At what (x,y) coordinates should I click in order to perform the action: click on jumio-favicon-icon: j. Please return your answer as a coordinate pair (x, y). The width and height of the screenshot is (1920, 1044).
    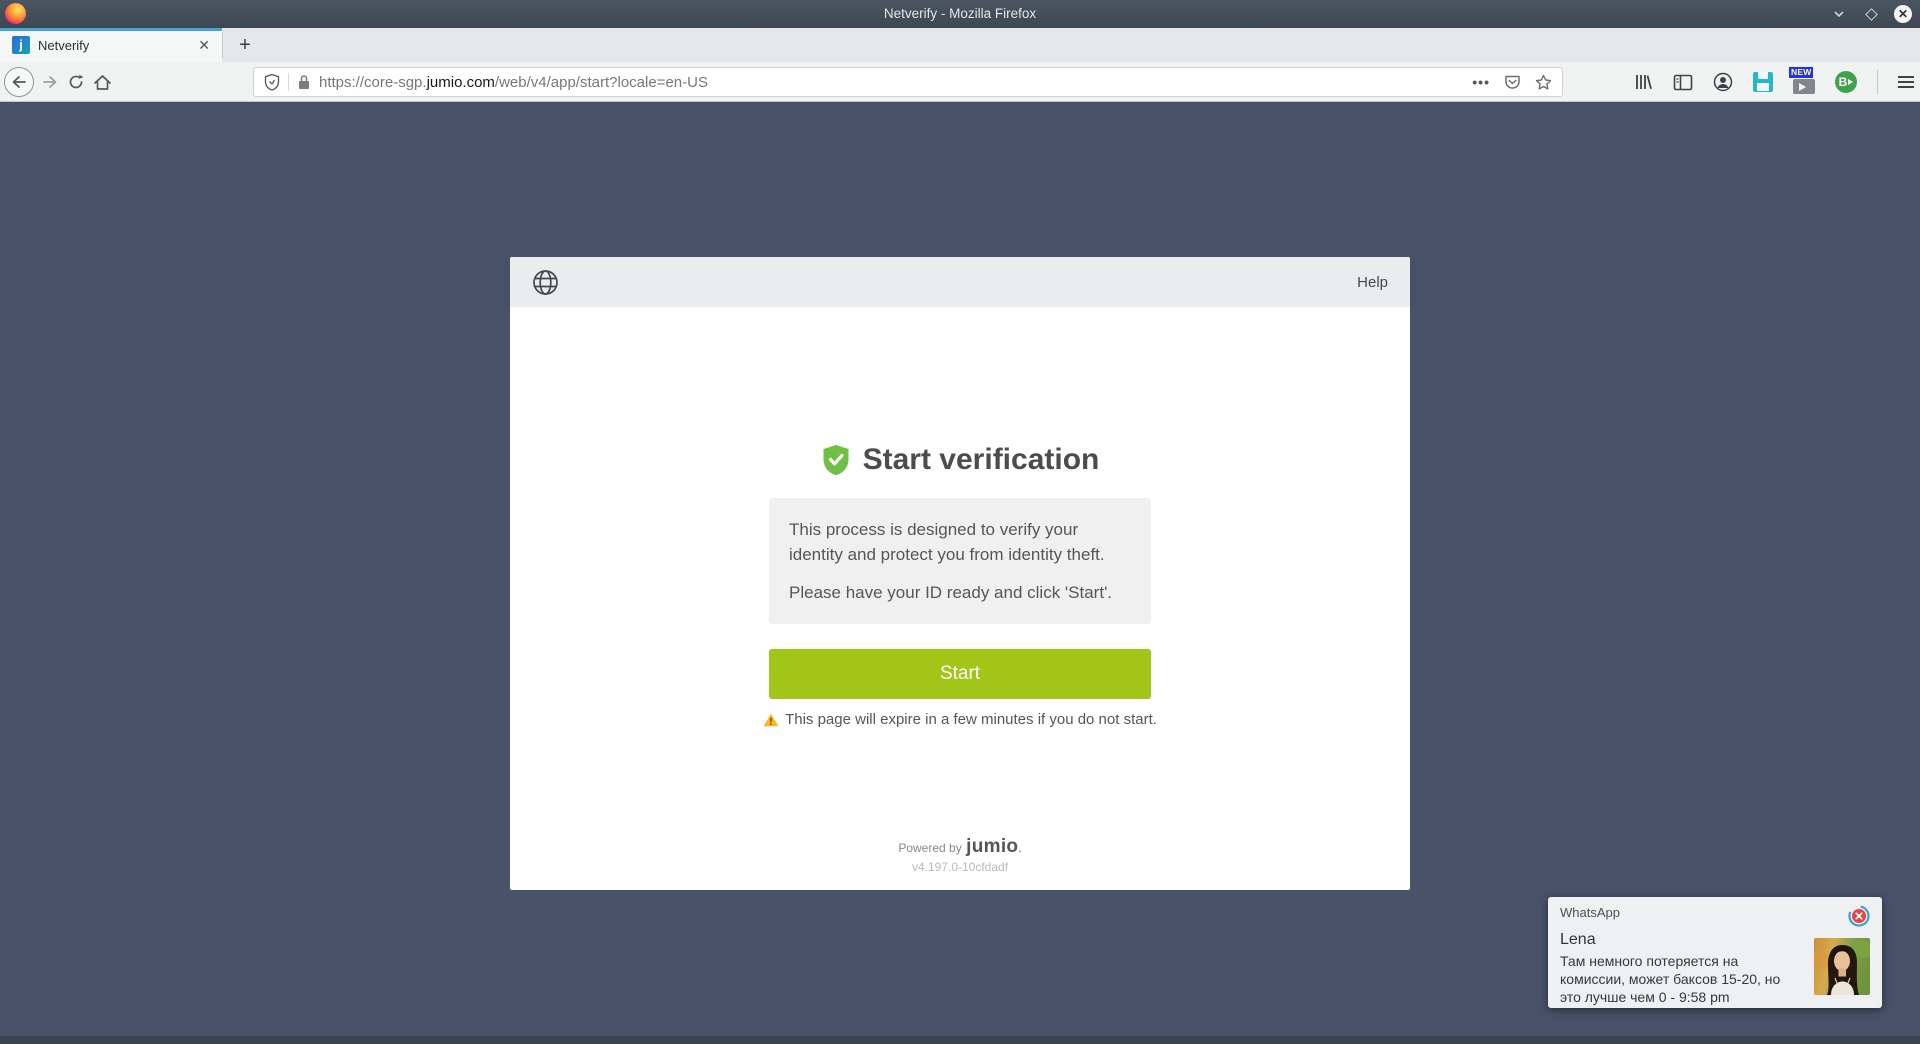
    Looking at the image, I should click on (21, 45).